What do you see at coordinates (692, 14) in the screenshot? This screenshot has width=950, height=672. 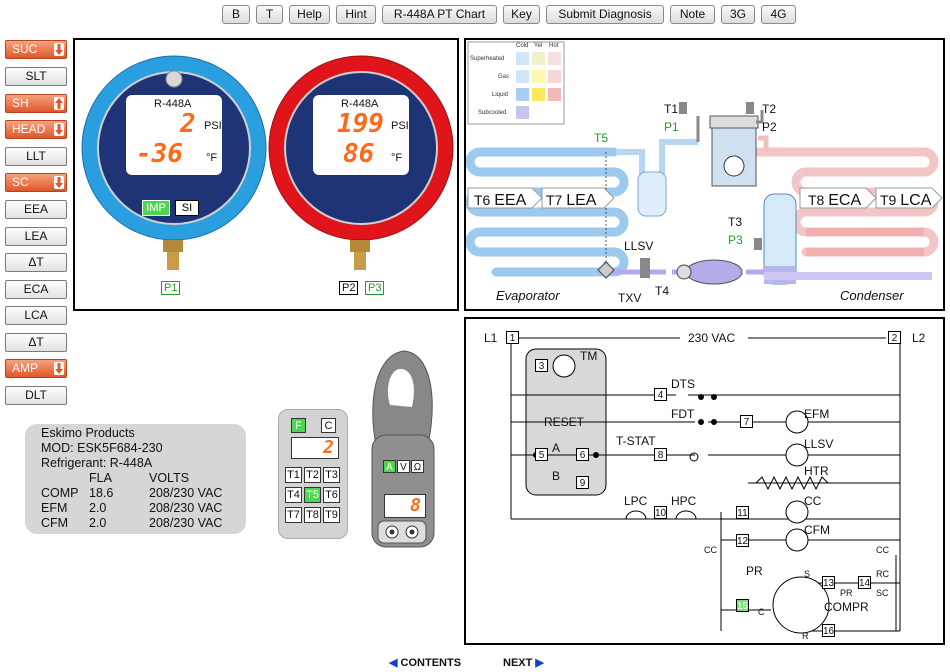 I see `note-button: Note` at bounding box center [692, 14].